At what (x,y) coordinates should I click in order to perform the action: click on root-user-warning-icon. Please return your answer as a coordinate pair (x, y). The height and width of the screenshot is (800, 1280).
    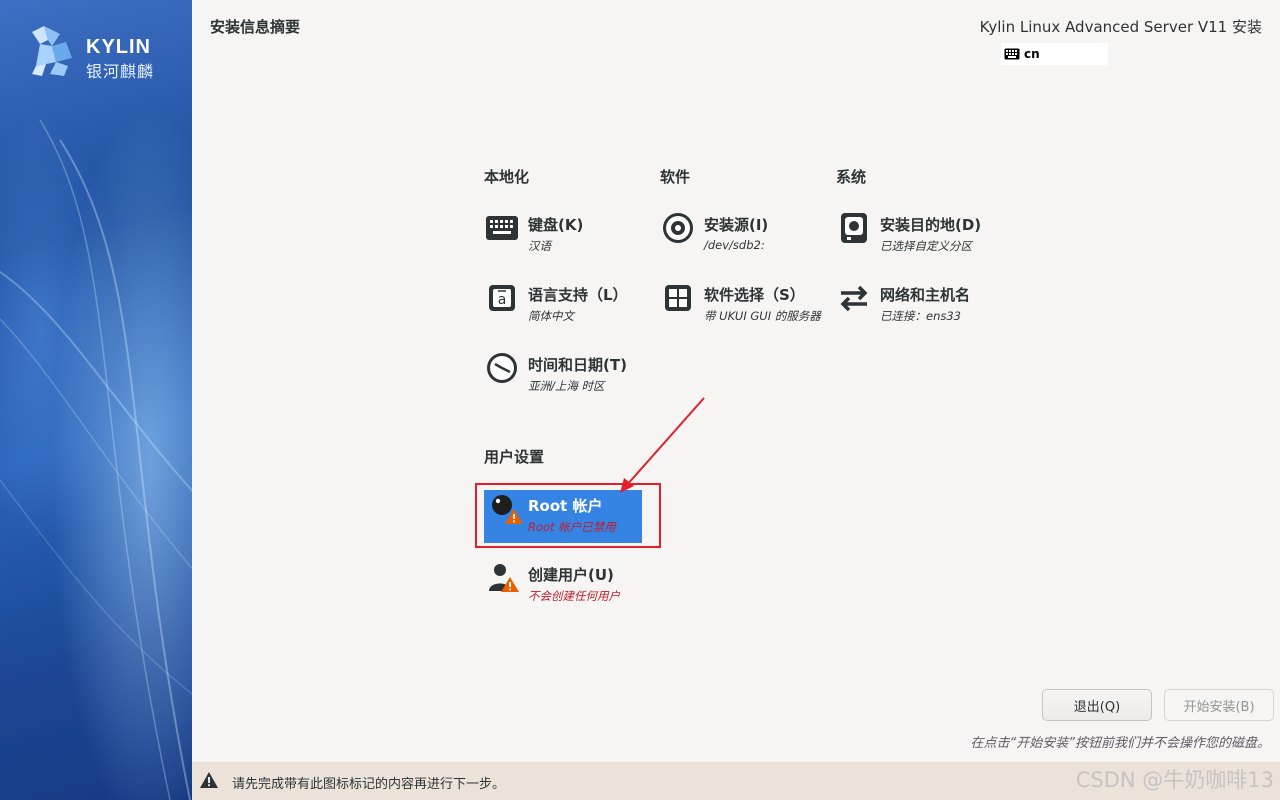
    Looking at the image, I should click on (505, 511).